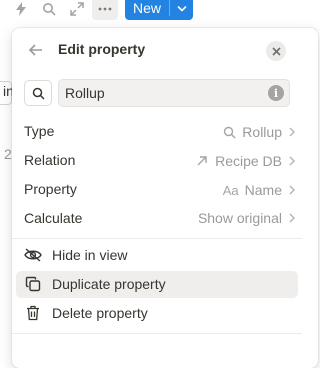 The height and width of the screenshot is (368, 320). What do you see at coordinates (276, 93) in the screenshot?
I see `info-icon: i` at bounding box center [276, 93].